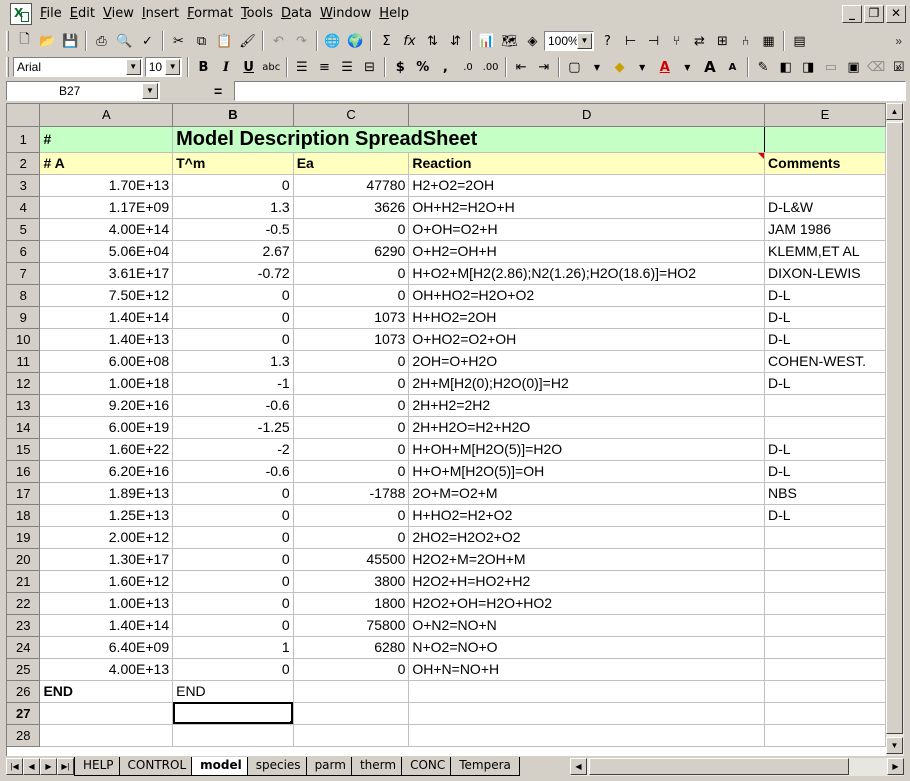  Describe the element at coordinates (386, 41) in the screenshot. I see `autosum-icon: Σ` at that location.